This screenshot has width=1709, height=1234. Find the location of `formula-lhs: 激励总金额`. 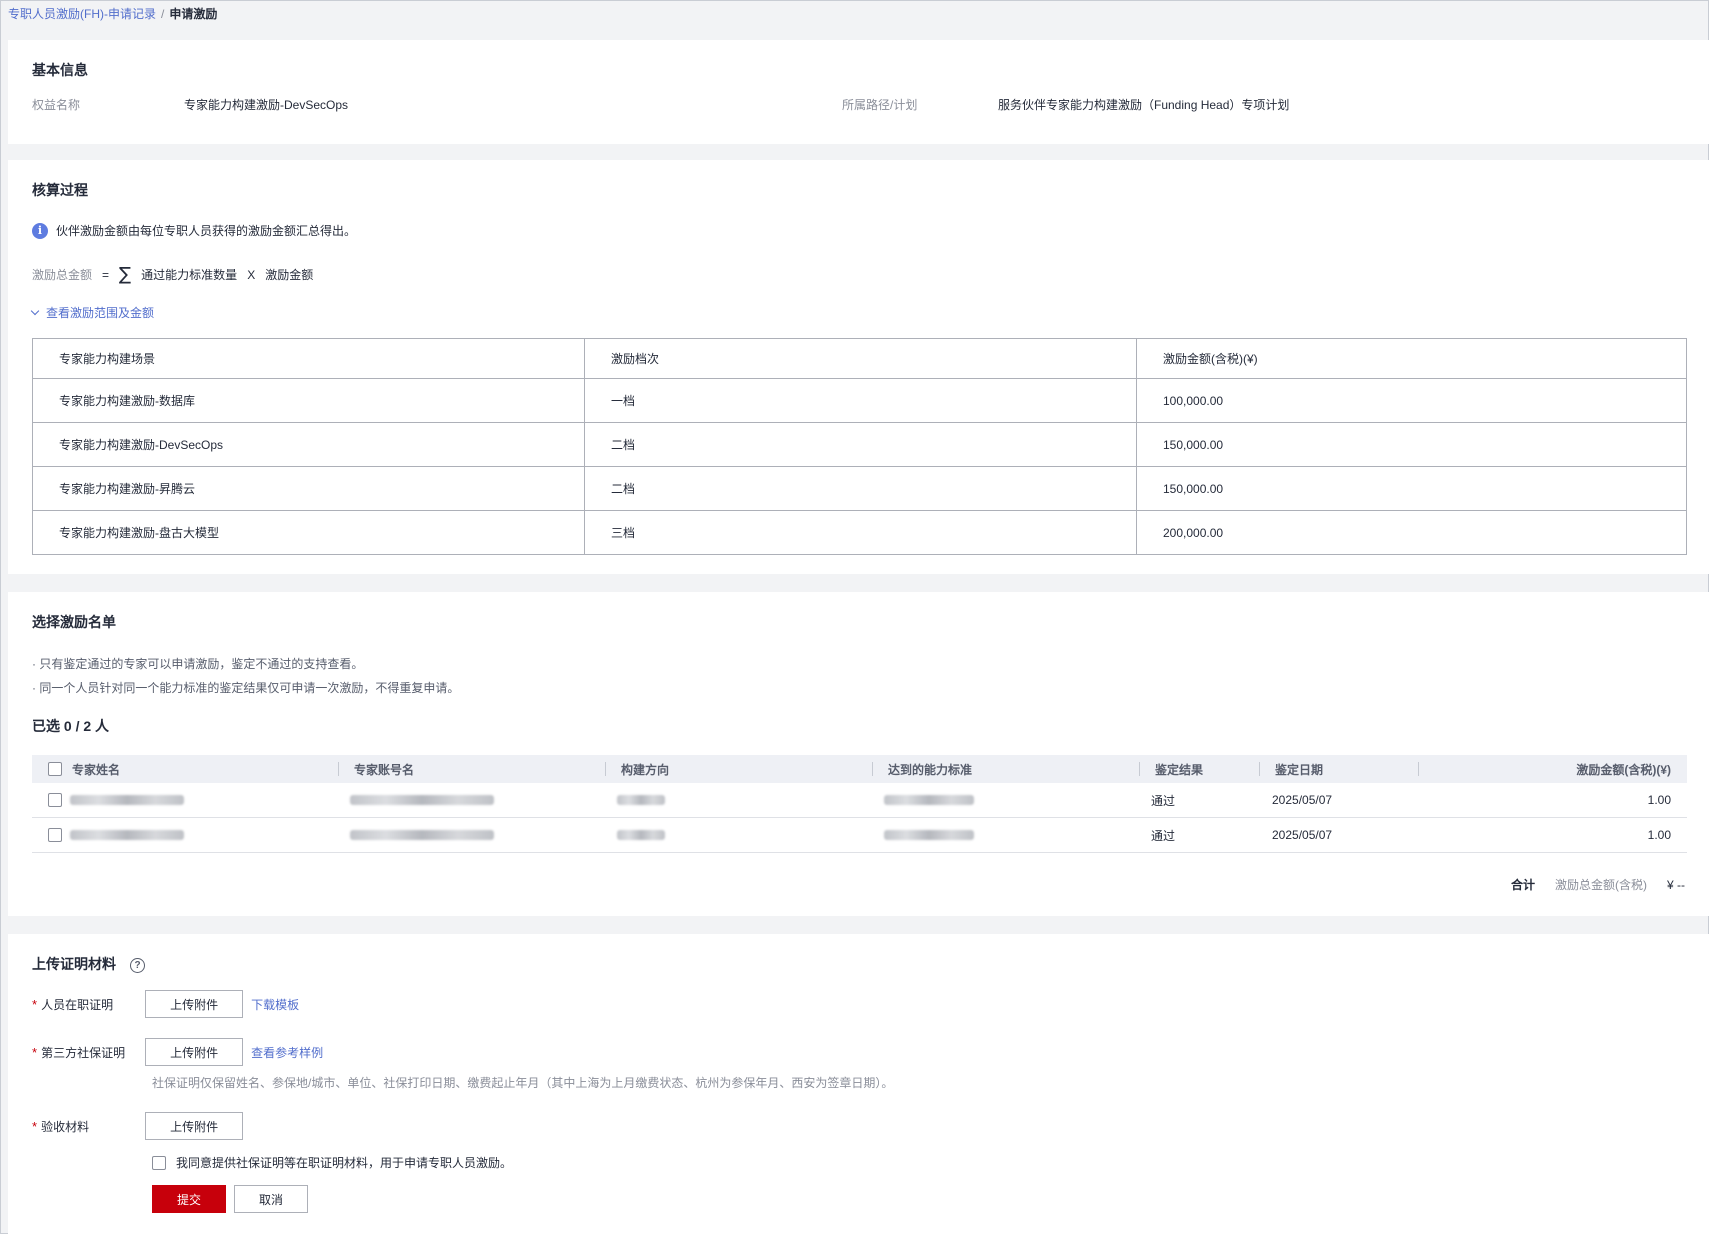

formula-lhs: 激励总金额 is located at coordinates (62, 275).